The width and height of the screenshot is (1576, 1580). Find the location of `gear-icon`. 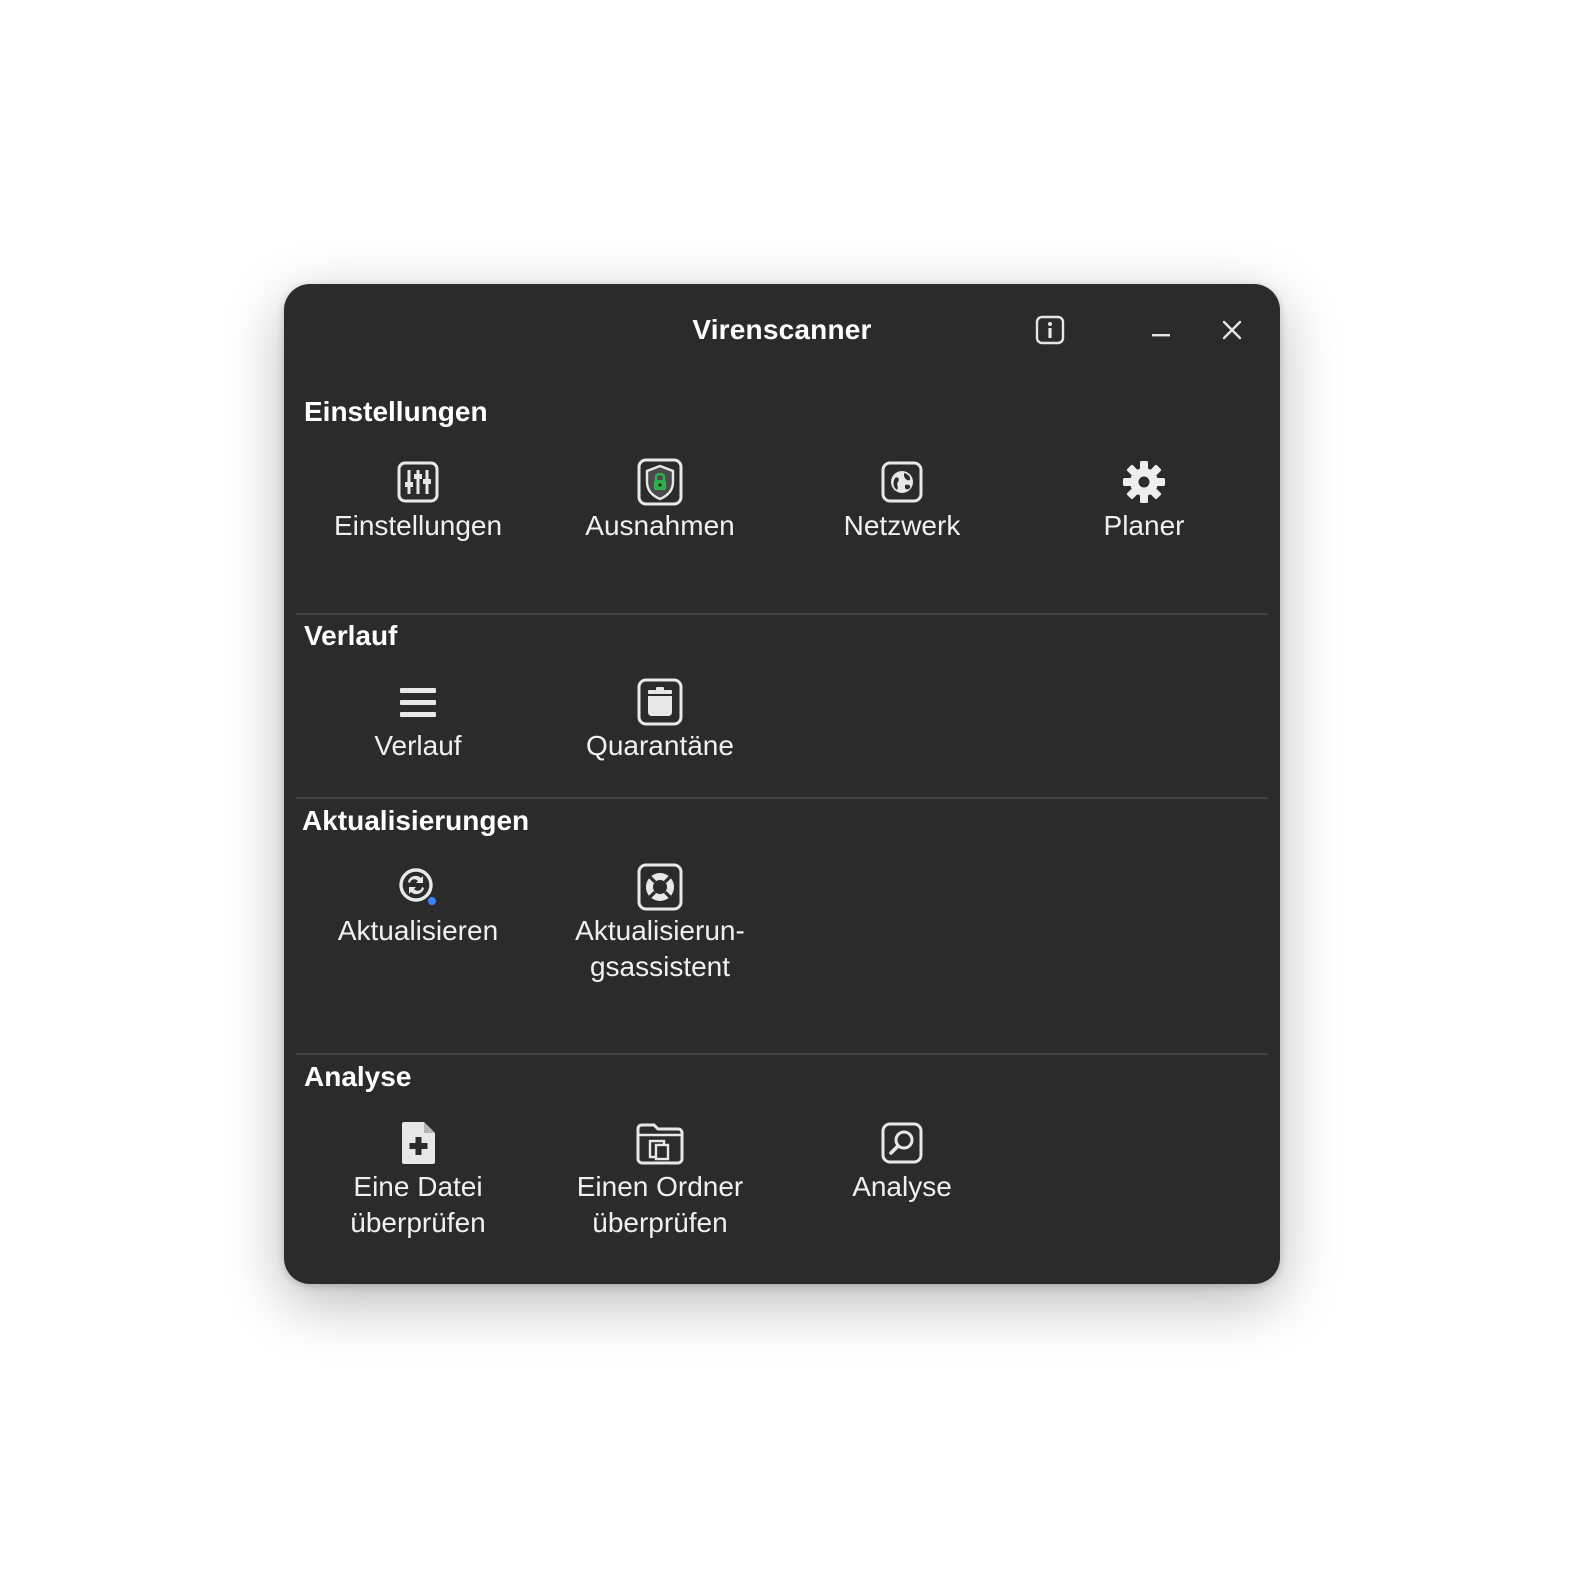

gear-icon is located at coordinates (1144, 482).